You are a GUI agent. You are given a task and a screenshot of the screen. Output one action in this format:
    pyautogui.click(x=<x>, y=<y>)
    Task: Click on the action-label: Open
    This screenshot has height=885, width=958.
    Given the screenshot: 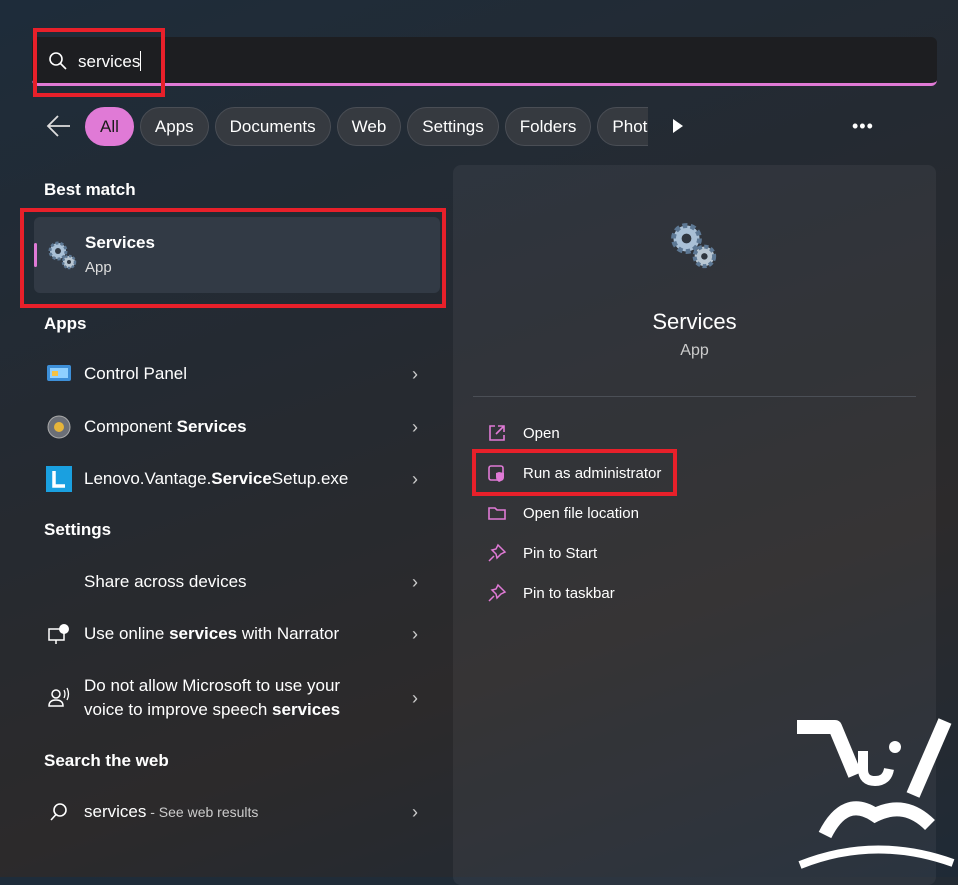 What is the action you would take?
    pyautogui.click(x=541, y=433)
    